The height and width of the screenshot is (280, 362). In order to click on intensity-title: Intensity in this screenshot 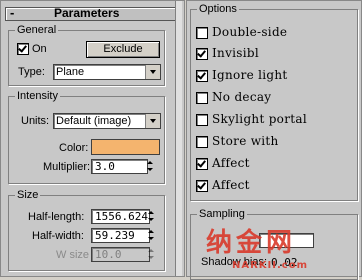, I will do `click(37, 96)`.